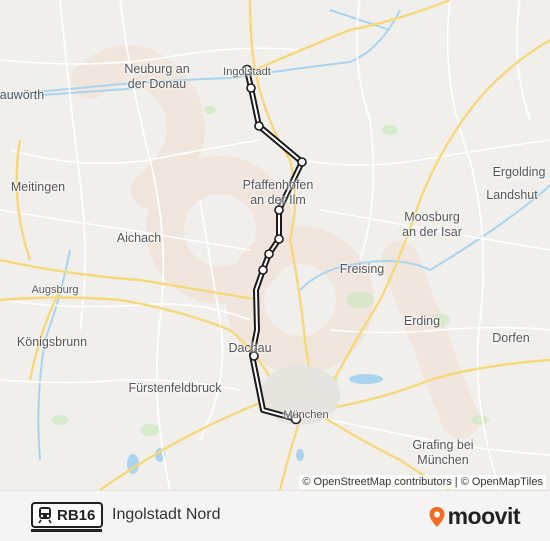 Image resolution: width=550 pixels, height=541 pixels. Describe the element at coordinates (362, 269) in the screenshot. I see `place-freising: Freising` at that location.